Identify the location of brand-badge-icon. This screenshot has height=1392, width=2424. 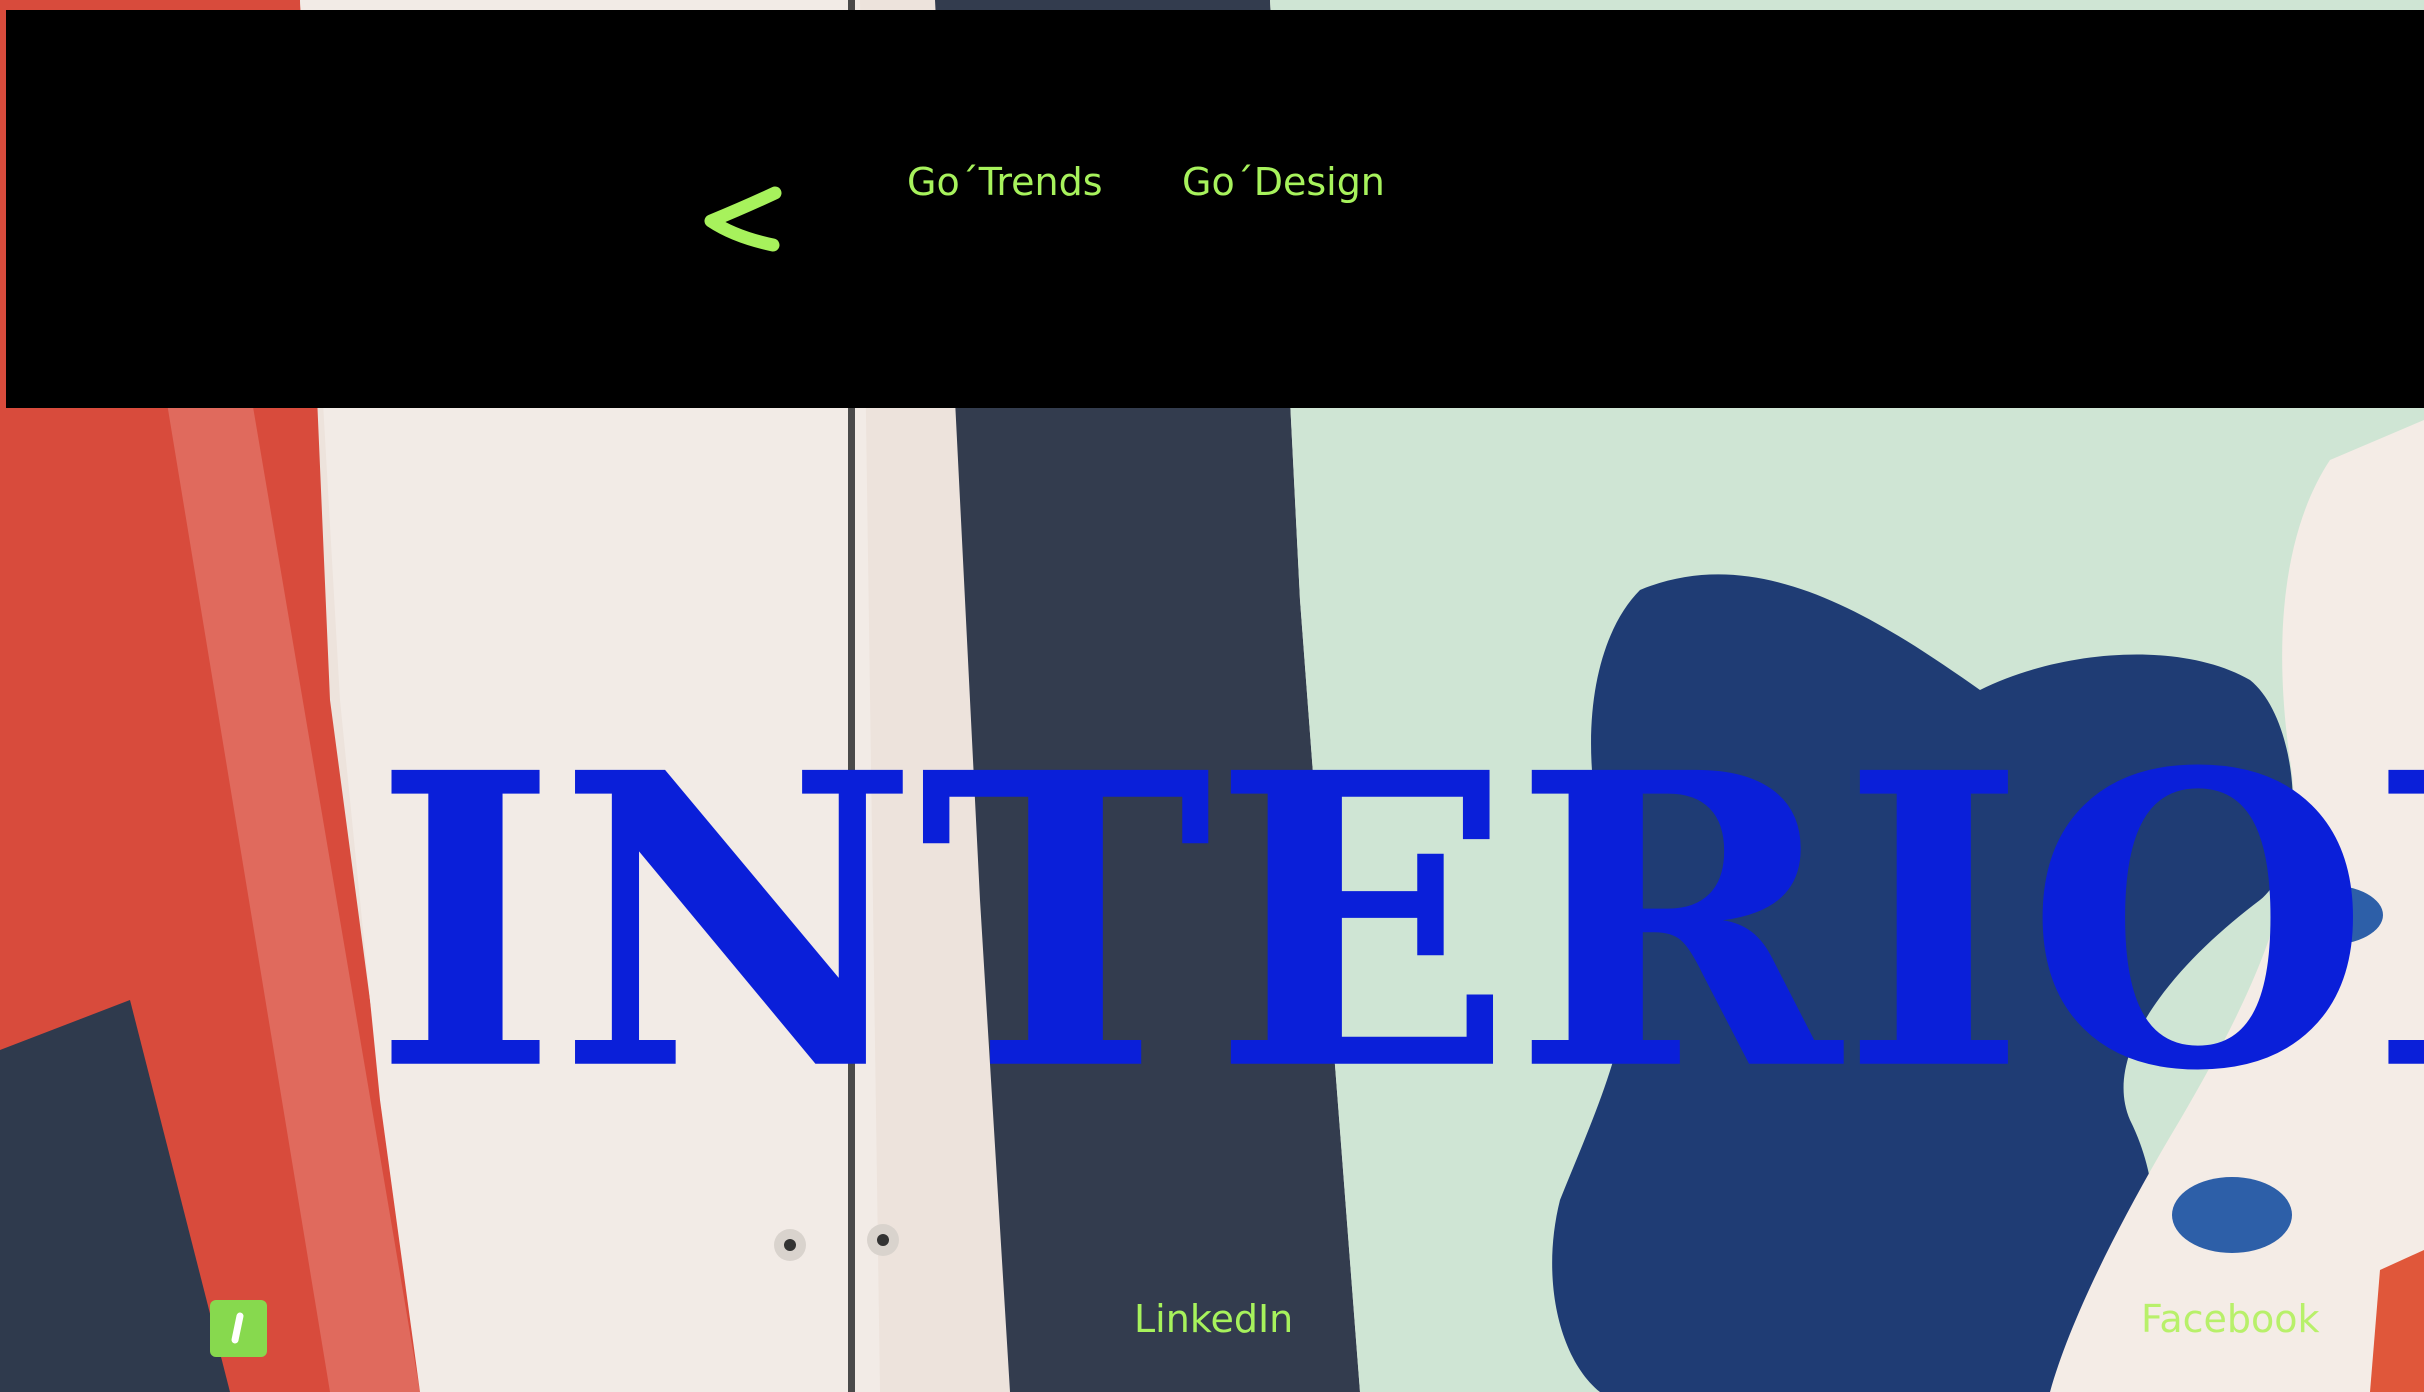
(238, 1328).